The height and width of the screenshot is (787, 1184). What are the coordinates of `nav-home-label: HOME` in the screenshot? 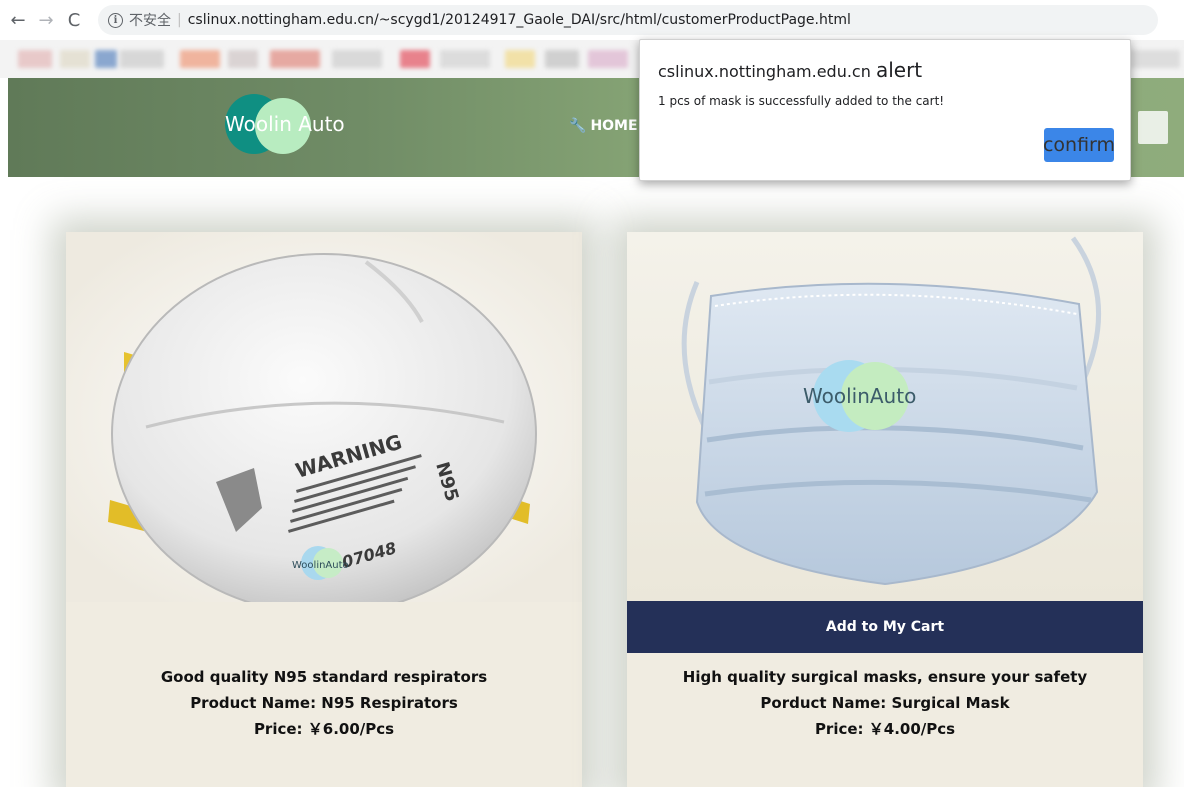 It's located at (614, 126).